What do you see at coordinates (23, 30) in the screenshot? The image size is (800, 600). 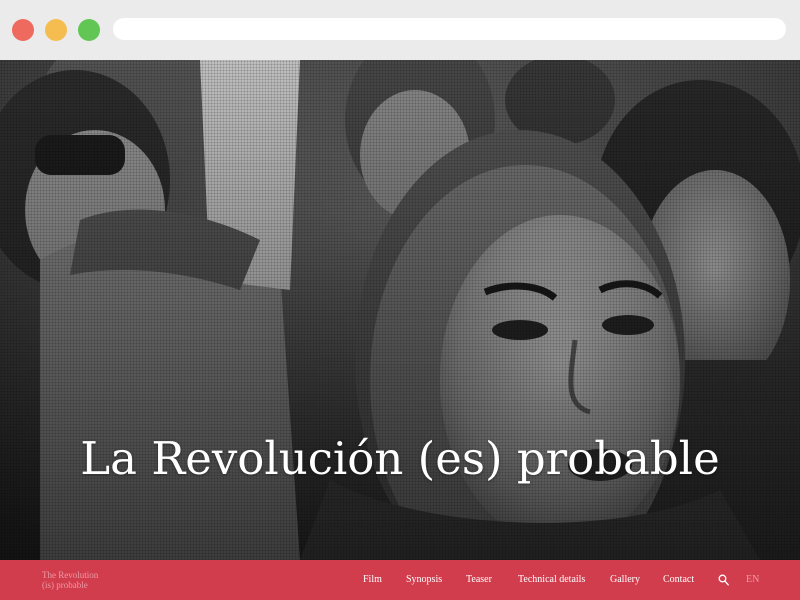 I see `close-window-button` at bounding box center [23, 30].